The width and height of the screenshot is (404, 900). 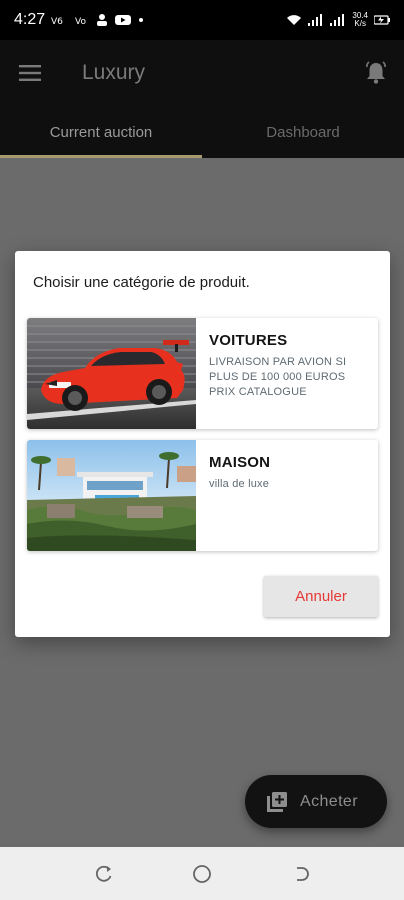 What do you see at coordinates (123, 20) in the screenshot?
I see `youtube-icon` at bounding box center [123, 20].